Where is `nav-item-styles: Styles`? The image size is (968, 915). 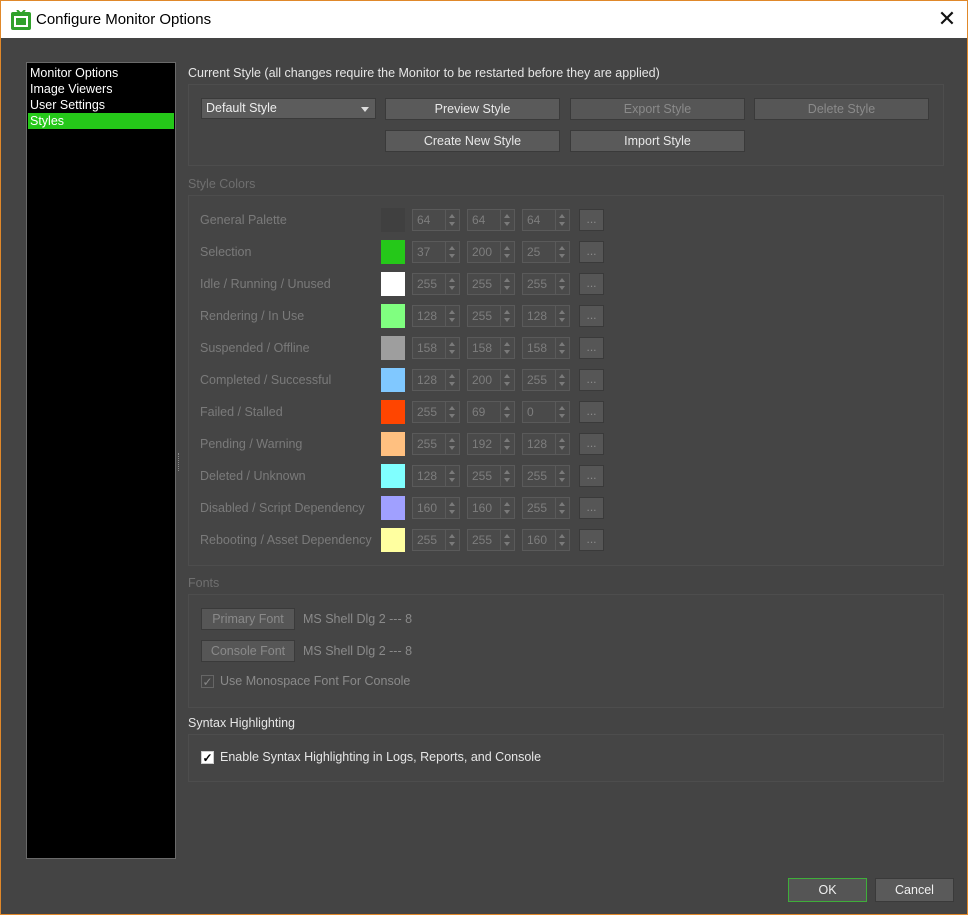
nav-item-styles: Styles is located at coordinates (101, 121).